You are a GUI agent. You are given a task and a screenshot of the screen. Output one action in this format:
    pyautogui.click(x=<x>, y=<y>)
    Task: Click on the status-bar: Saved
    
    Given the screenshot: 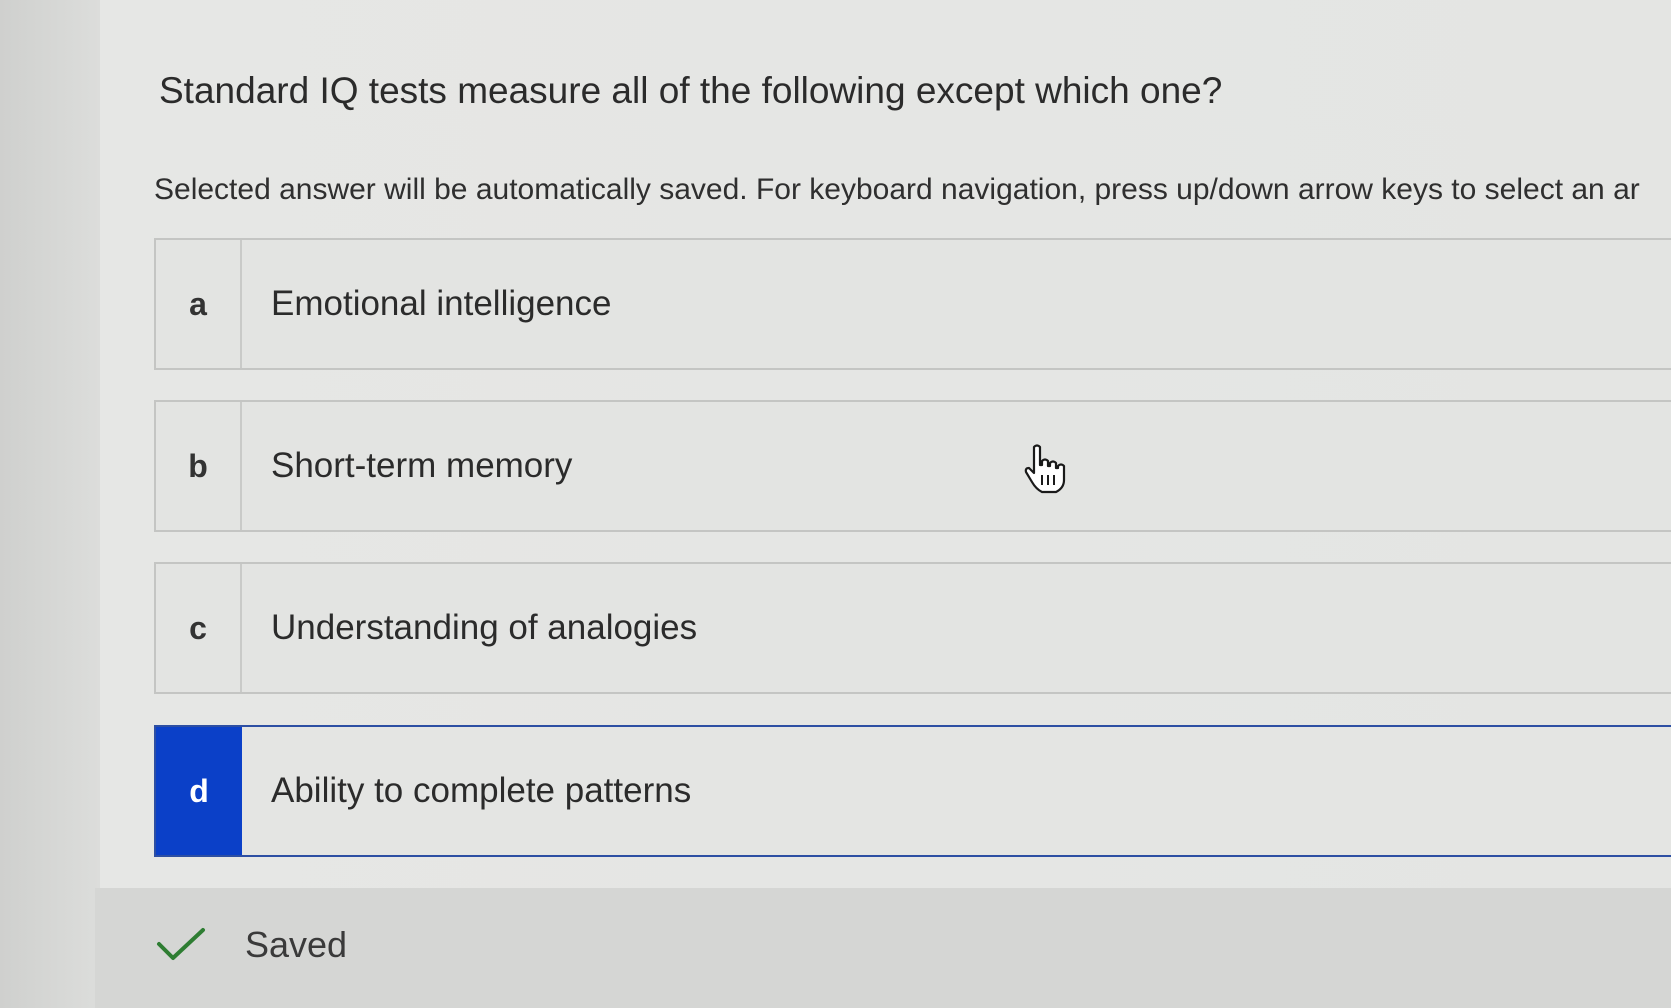 What is the action you would take?
    pyautogui.click(x=883, y=948)
    